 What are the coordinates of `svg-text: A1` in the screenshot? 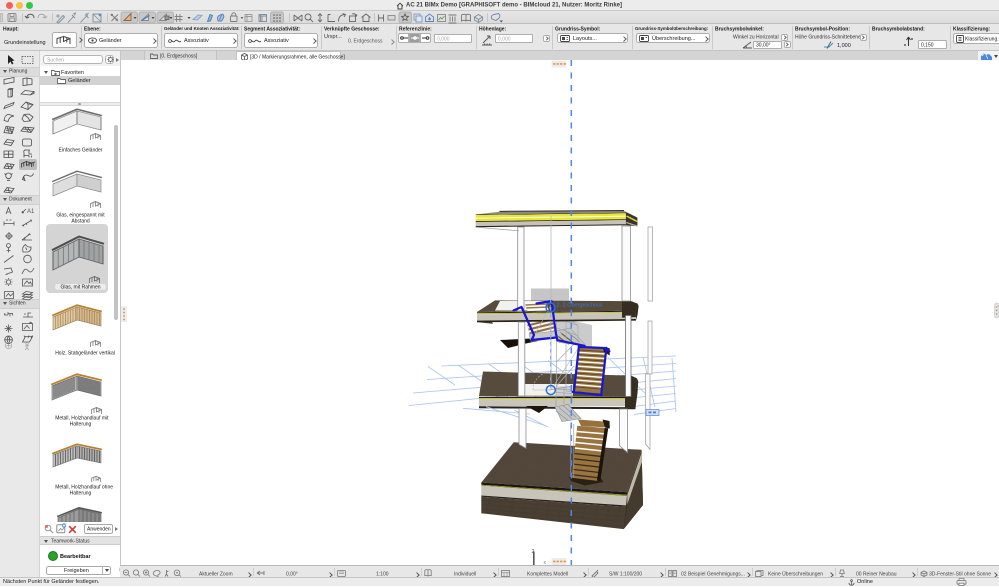 It's located at (31, 212).